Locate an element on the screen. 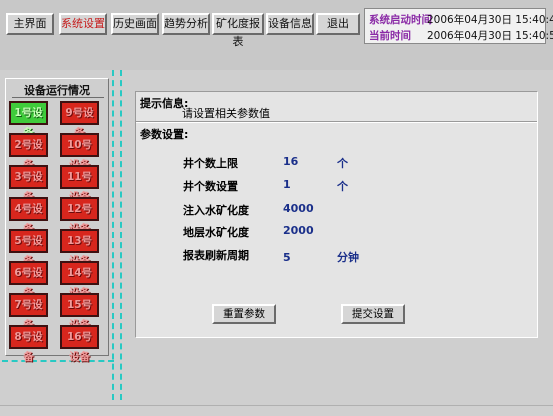 The width and height of the screenshot is (553, 416). device-15-button: 15号设备 is located at coordinates (79, 312).